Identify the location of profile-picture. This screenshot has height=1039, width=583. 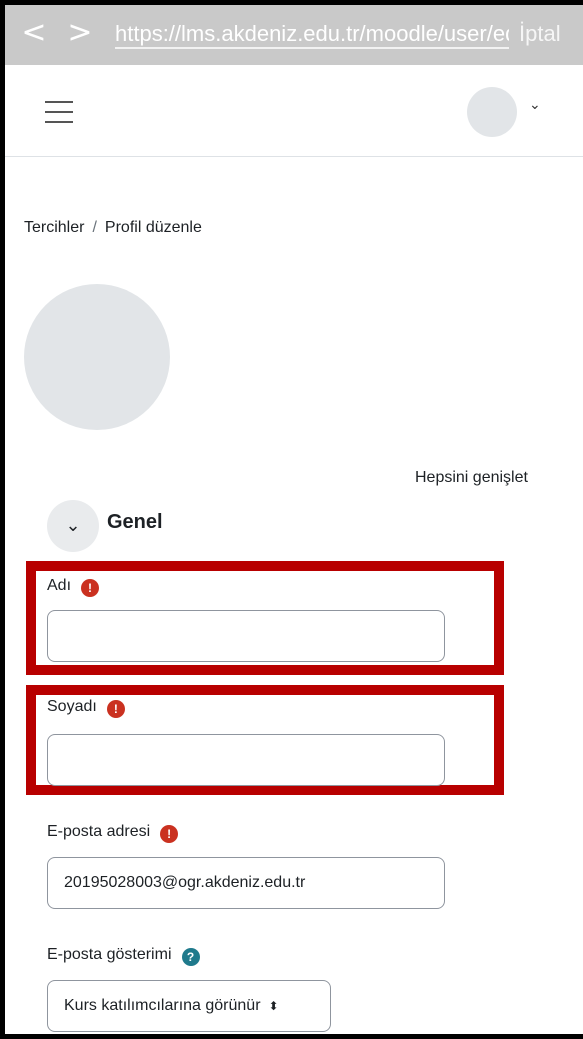
(97, 357).